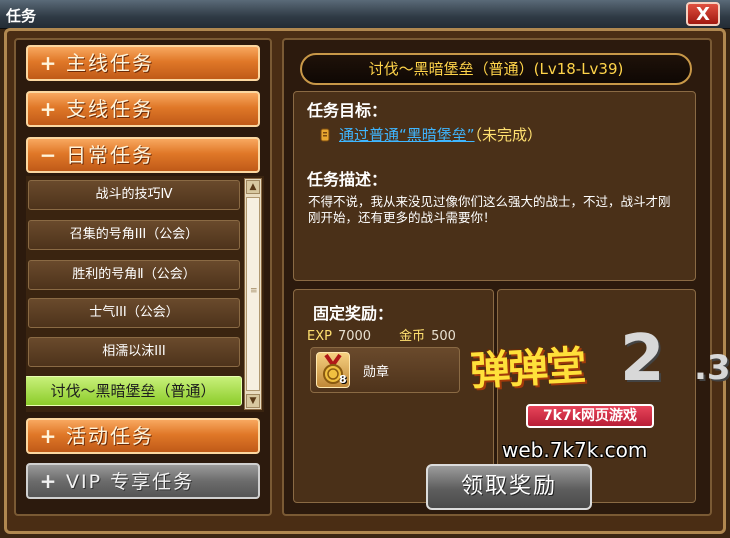 The width and height of the screenshot is (730, 538). What do you see at coordinates (254, 291) in the screenshot?
I see `grip-icon: ≡` at bounding box center [254, 291].